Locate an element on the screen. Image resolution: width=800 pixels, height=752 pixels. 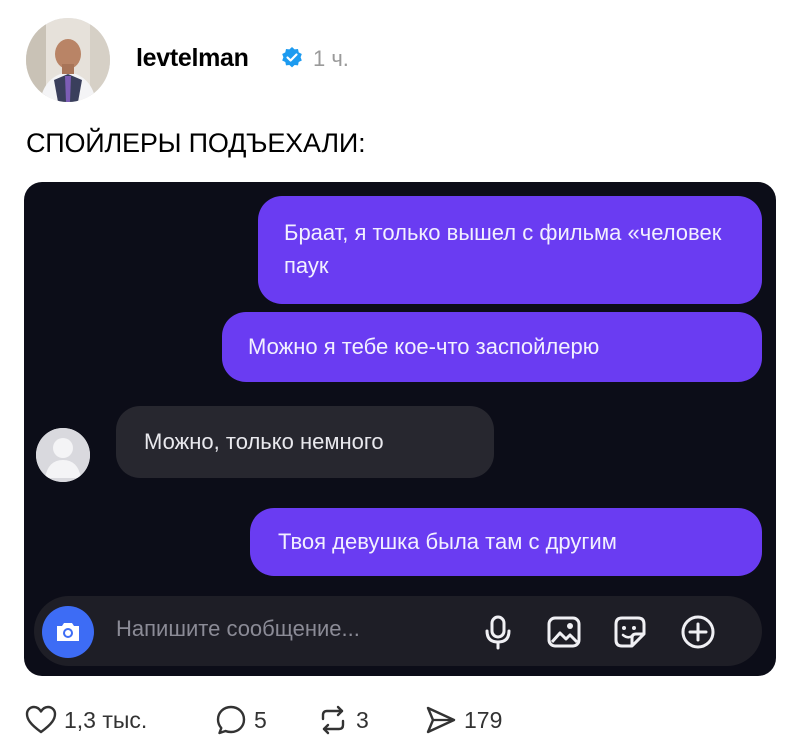
author-photo is located at coordinates (68, 60).